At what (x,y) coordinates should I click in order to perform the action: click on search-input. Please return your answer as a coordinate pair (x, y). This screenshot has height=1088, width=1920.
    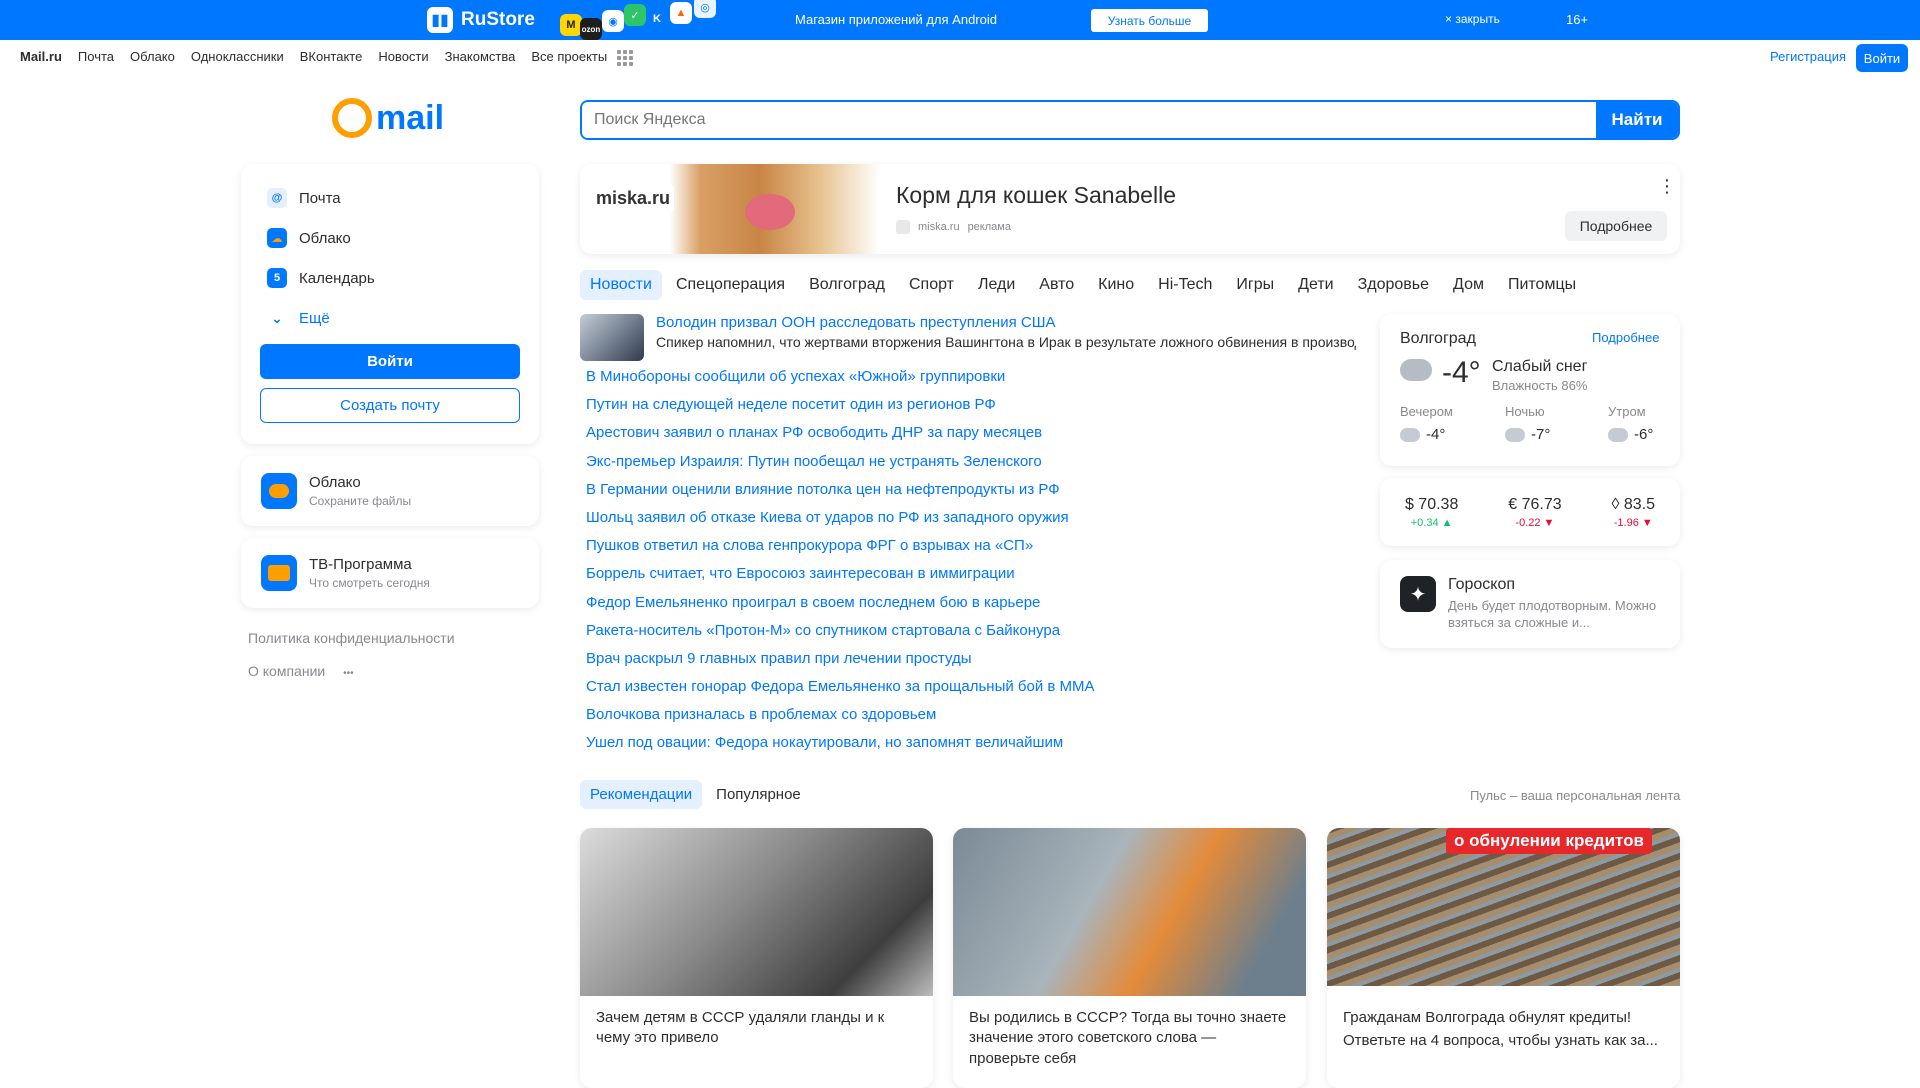
    Looking at the image, I should click on (1089, 120).